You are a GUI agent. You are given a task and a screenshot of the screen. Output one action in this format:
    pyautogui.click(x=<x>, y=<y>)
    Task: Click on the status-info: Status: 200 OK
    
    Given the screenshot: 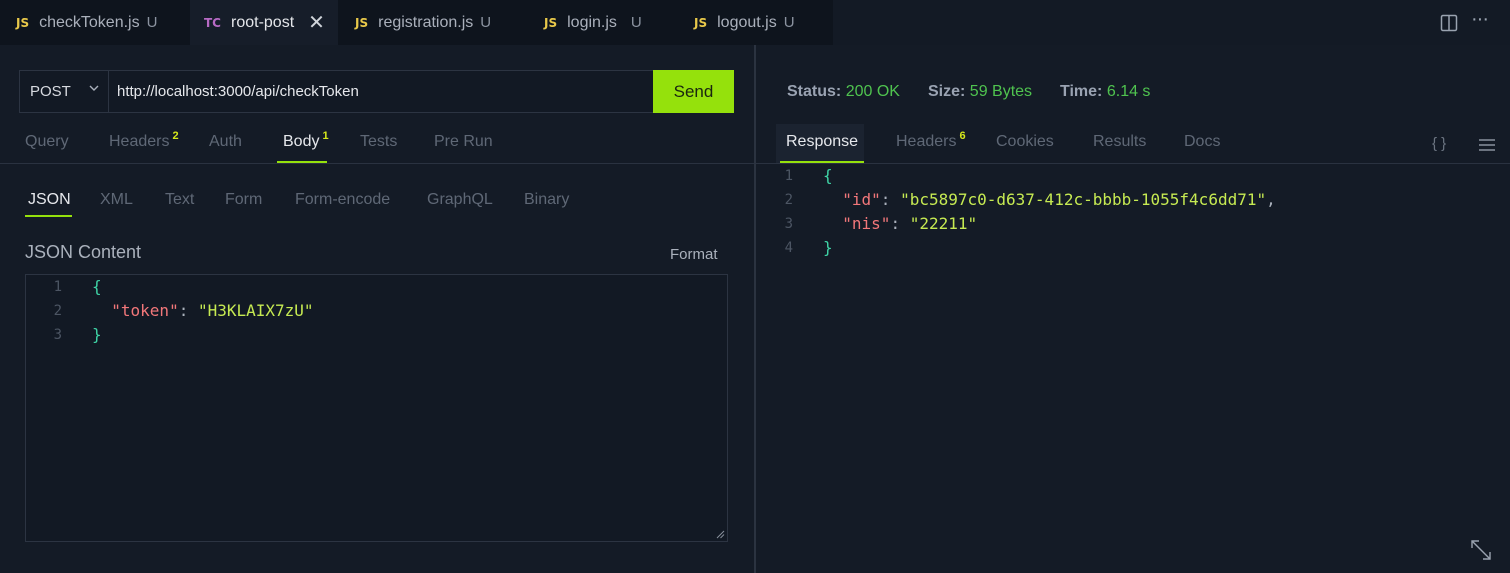 What is the action you would take?
    pyautogui.click(x=843, y=92)
    